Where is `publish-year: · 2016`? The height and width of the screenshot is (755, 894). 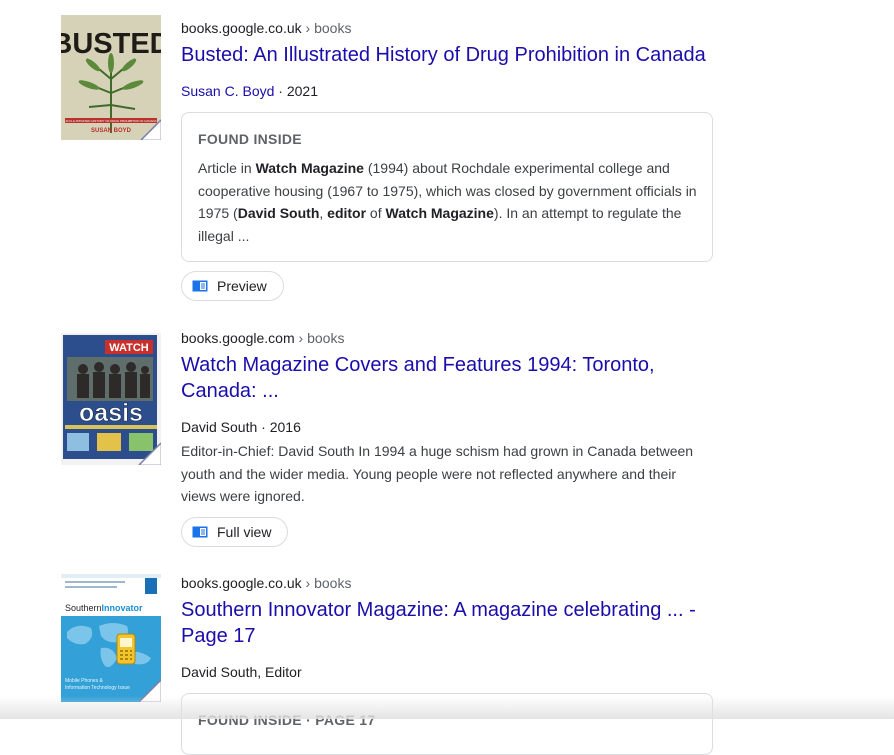
publish-year: · 2016 is located at coordinates (281, 427).